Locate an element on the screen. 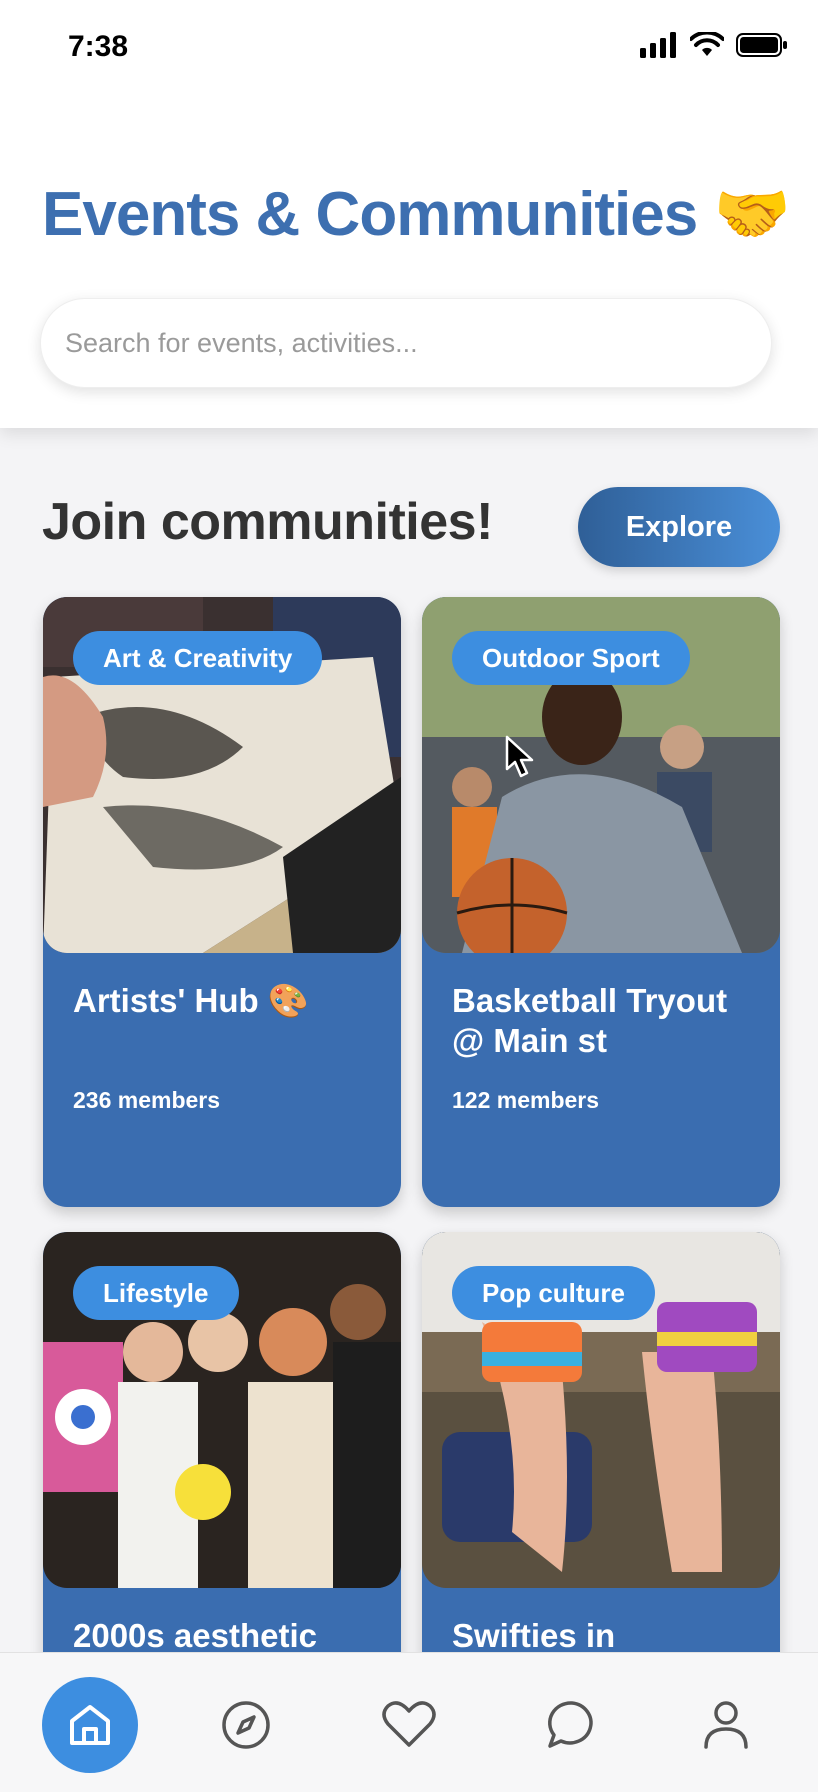  bottom-tab-bar is located at coordinates (409, 1722).